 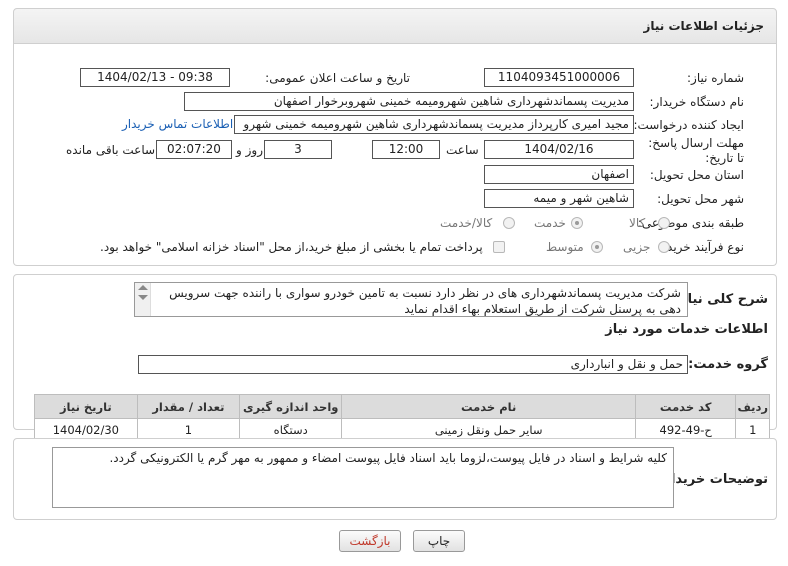 What do you see at coordinates (509, 223) in the screenshot?
I see `category-goods-service-radio` at bounding box center [509, 223].